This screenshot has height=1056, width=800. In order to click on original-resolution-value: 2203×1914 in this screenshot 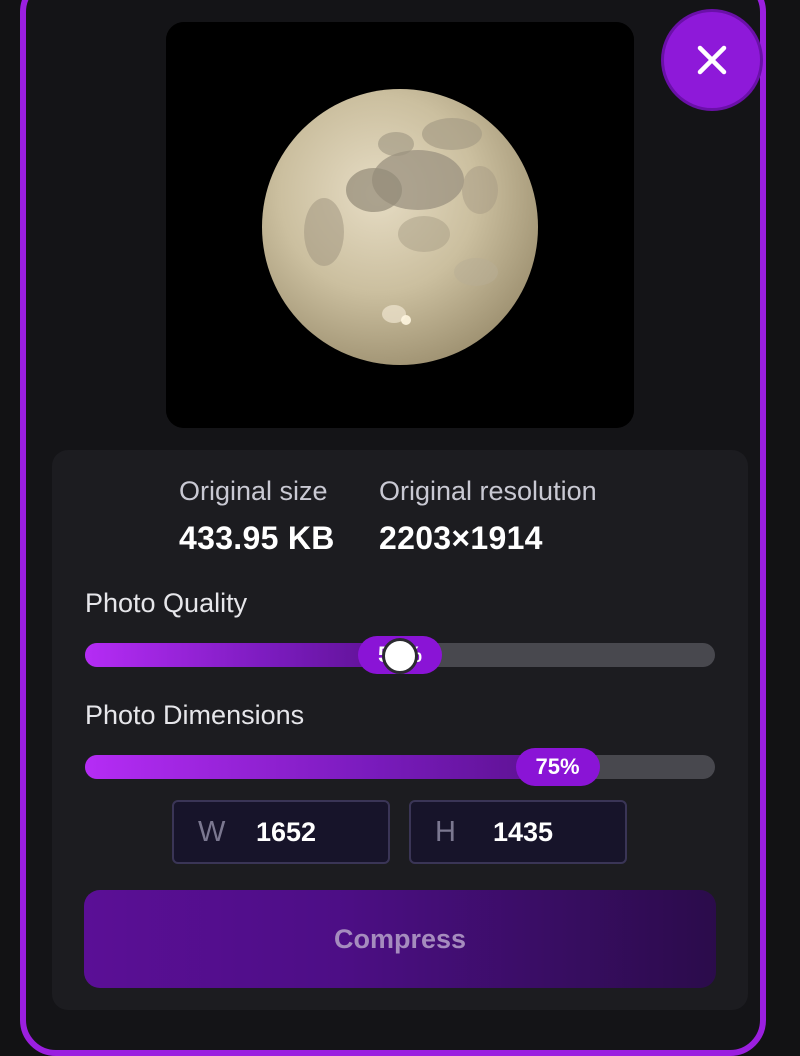, I will do `click(461, 538)`.